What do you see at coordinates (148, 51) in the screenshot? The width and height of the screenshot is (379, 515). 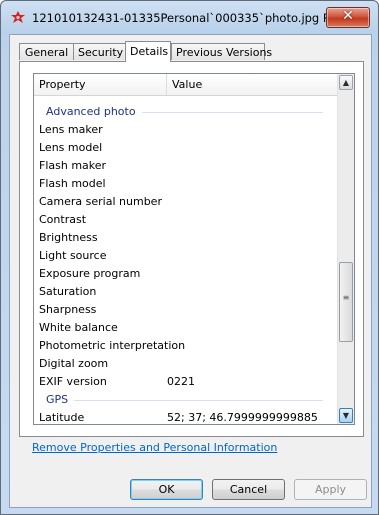 I see `tab-details: Details` at bounding box center [148, 51].